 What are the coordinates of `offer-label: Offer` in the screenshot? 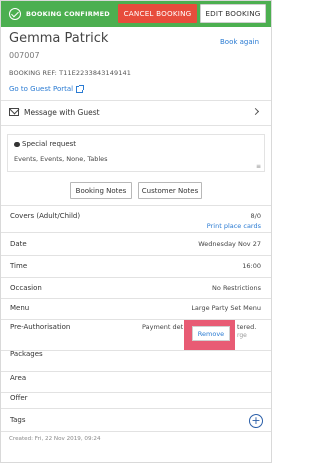 It's located at (19, 398).